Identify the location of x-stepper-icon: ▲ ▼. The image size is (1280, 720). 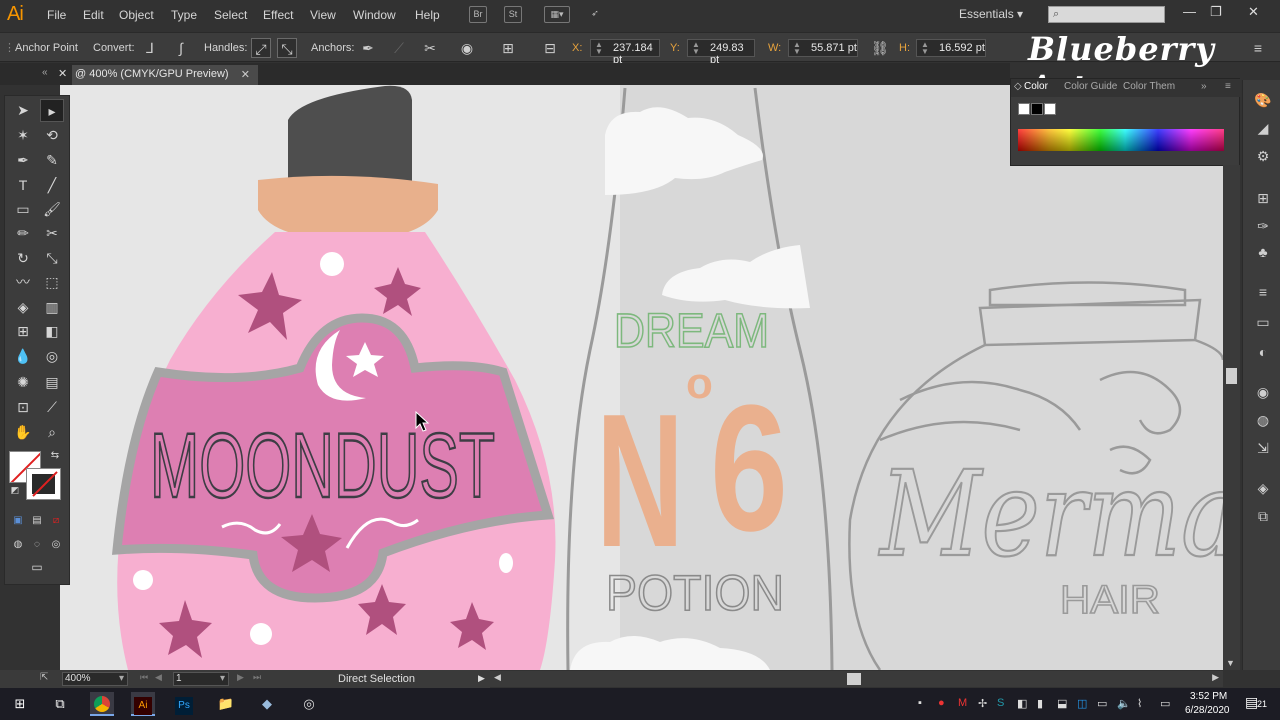
(599, 48).